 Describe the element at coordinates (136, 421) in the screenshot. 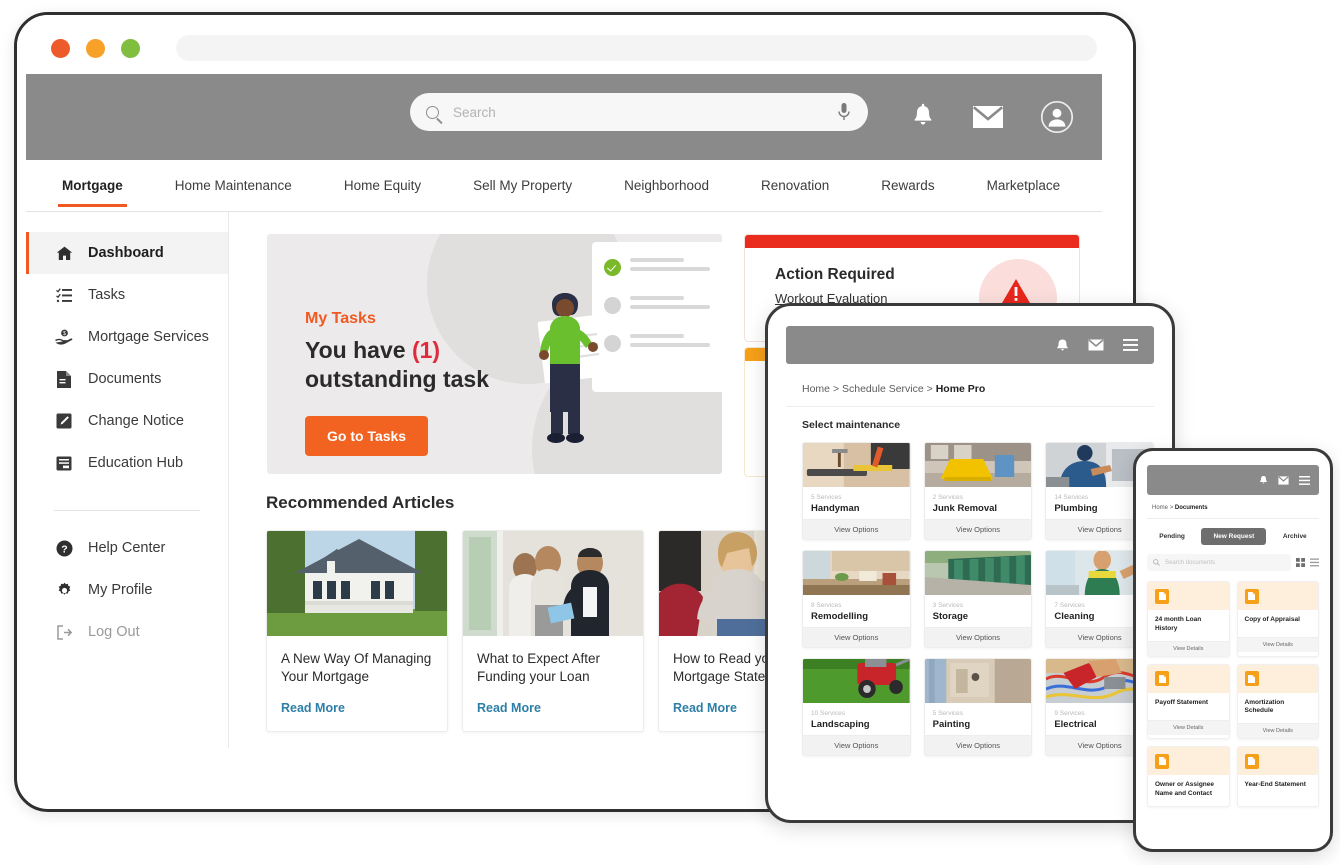

I see `sidebar-item-label: Change Notice` at that location.